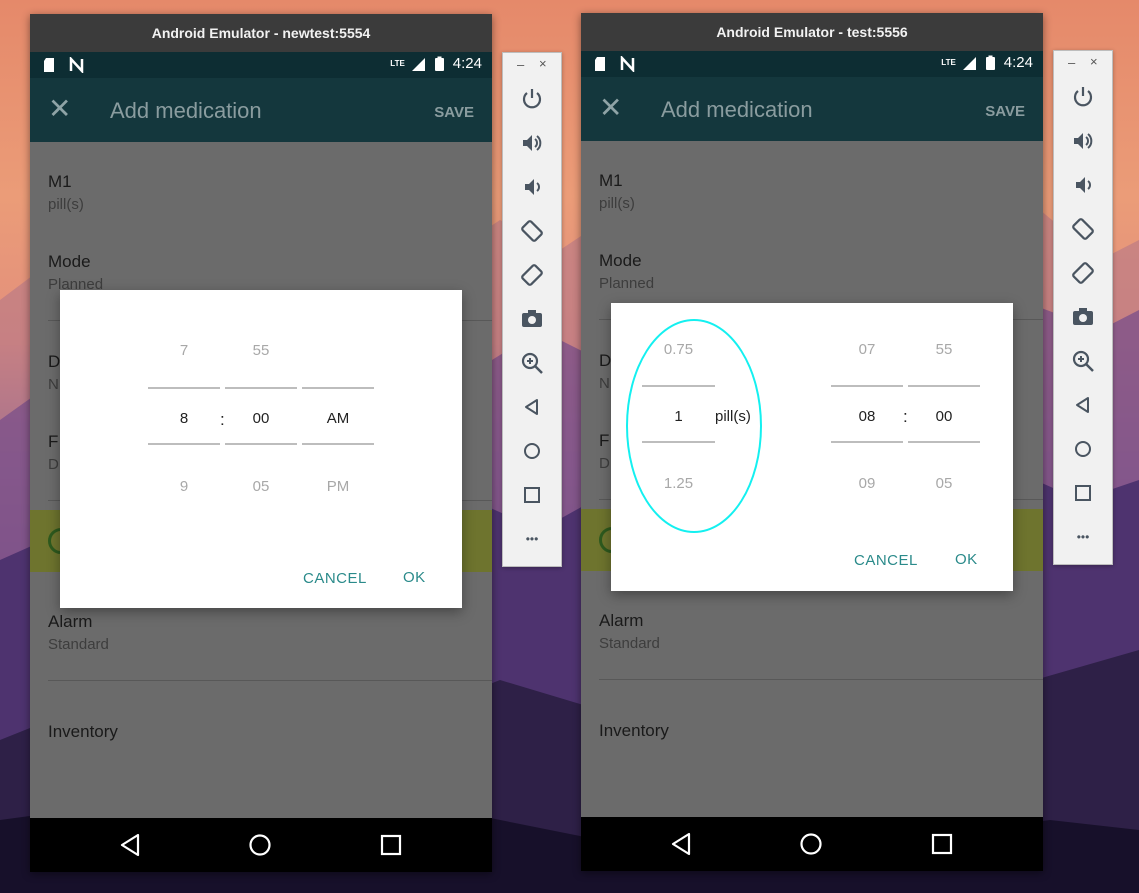 This screenshot has width=1139, height=893. I want to click on mode-title: Mode, so click(620, 260).